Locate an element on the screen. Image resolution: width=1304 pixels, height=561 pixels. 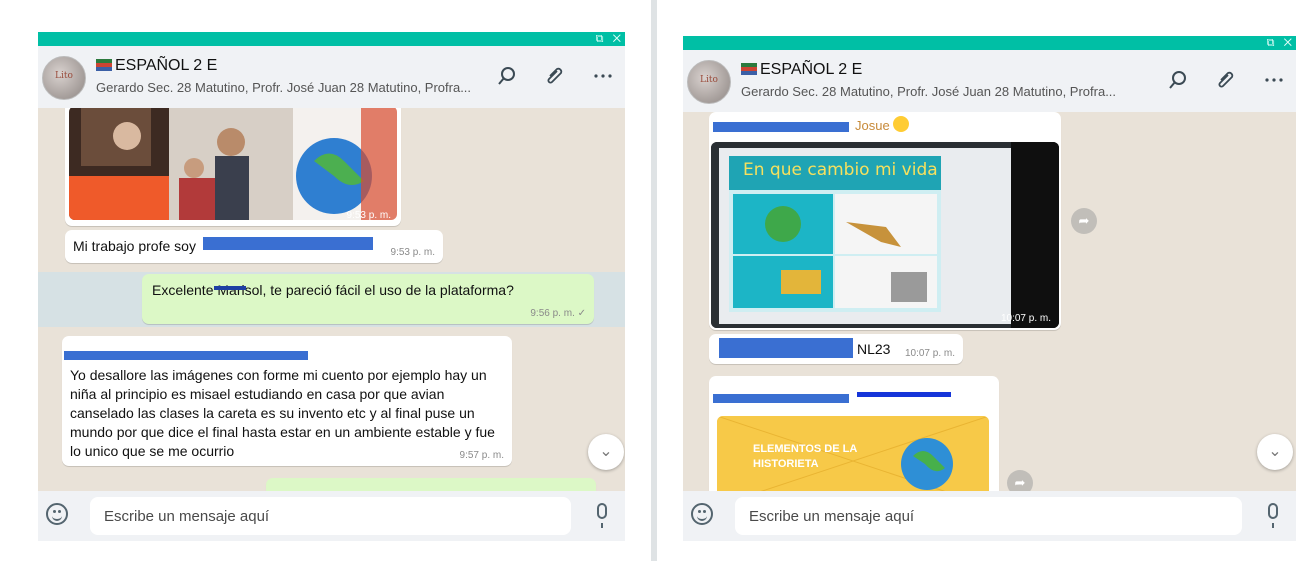
message-time: 9:57 p. m. is located at coordinates (481, 455).